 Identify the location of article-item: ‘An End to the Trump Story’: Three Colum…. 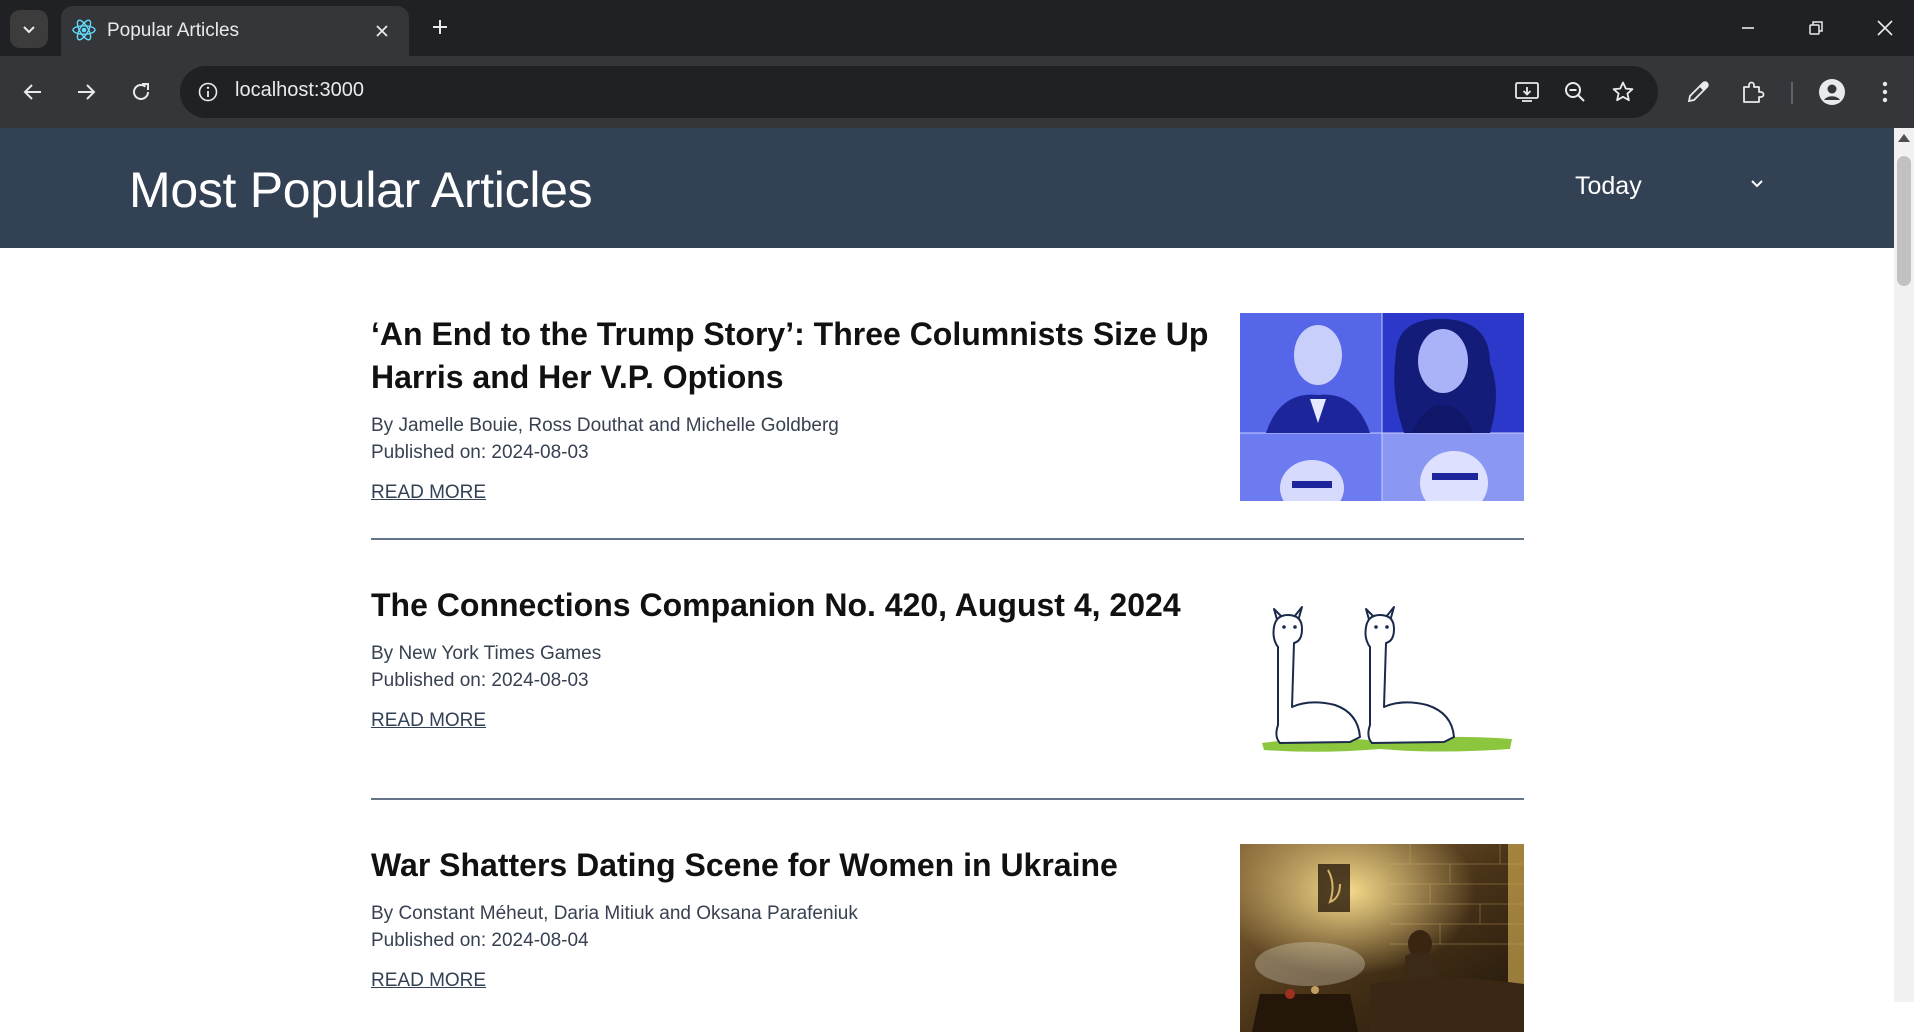
(947, 408).